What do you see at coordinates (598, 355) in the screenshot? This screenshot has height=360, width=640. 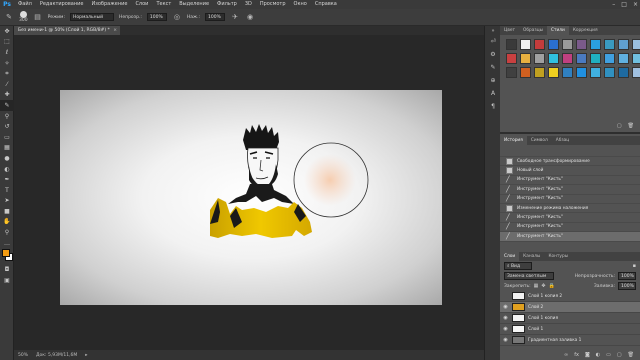 I see `adjustment-layer-icon: ◐` at bounding box center [598, 355].